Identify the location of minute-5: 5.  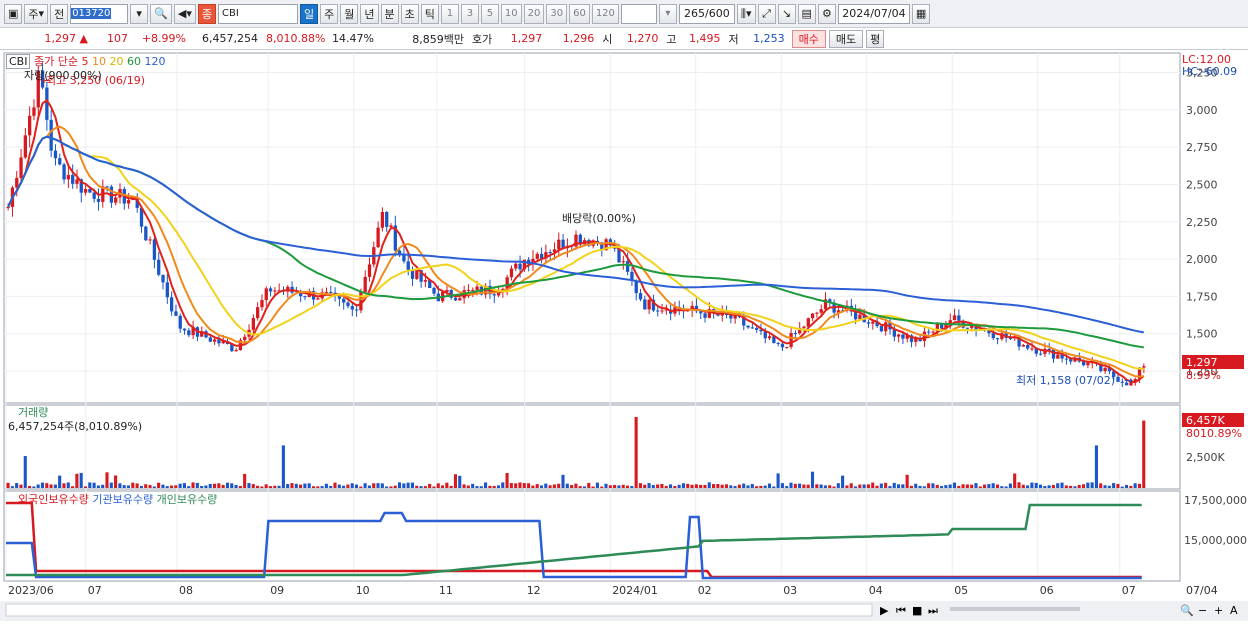
(489, 13).